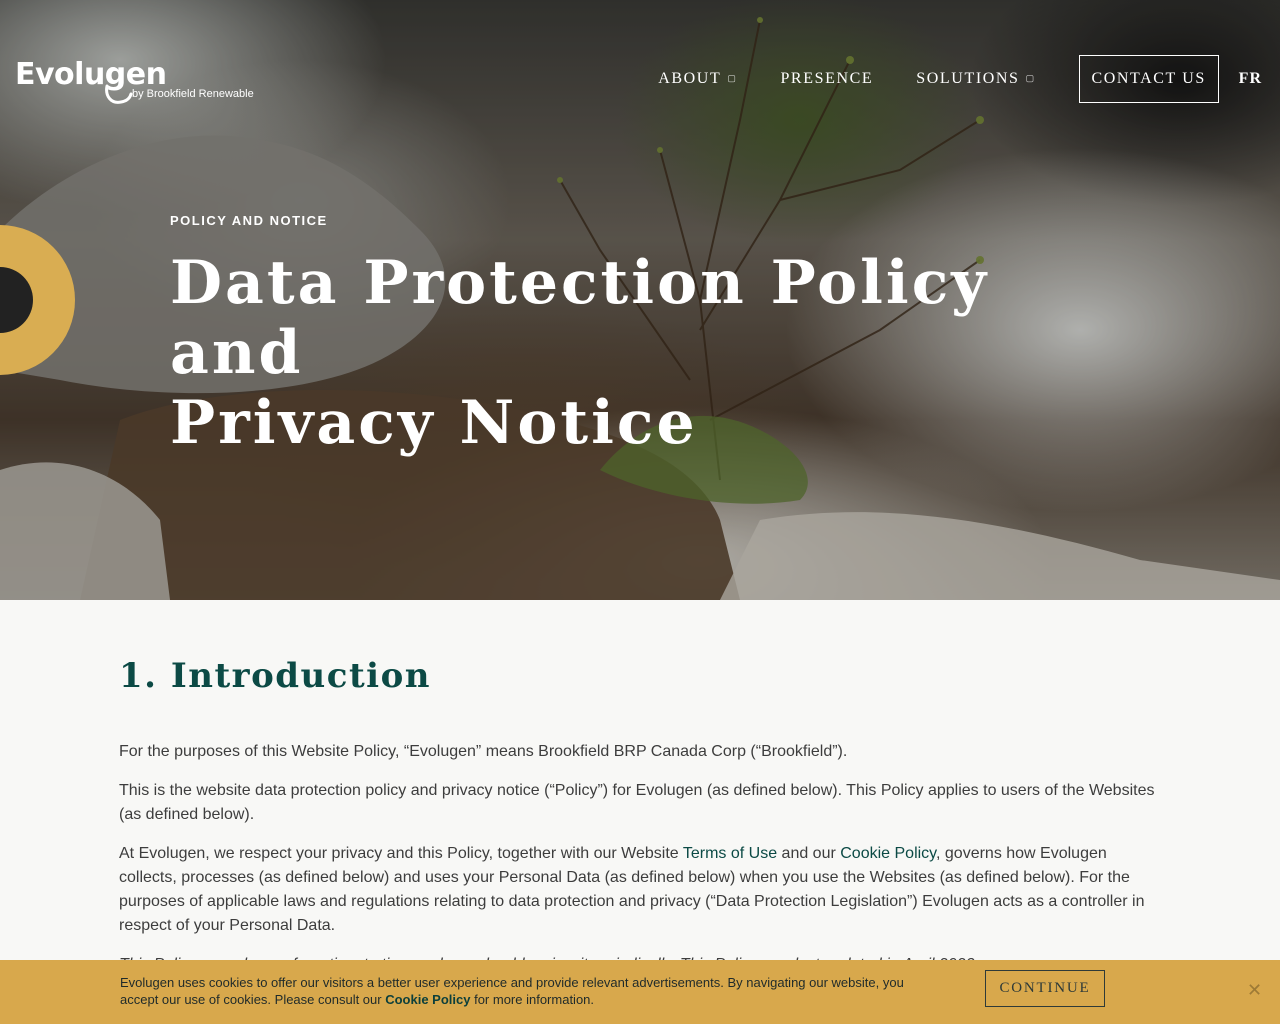 The width and height of the screenshot is (1280, 1024). I want to click on close-icon: ✕, so click(1254, 990).